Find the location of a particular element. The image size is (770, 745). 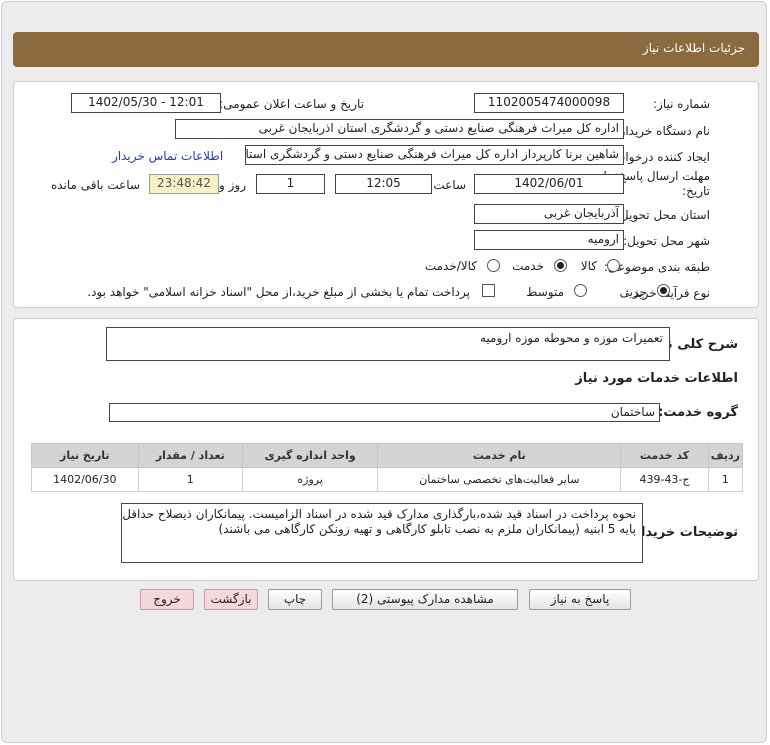

deadline-label-date: تاریخ: is located at coordinates (696, 191).